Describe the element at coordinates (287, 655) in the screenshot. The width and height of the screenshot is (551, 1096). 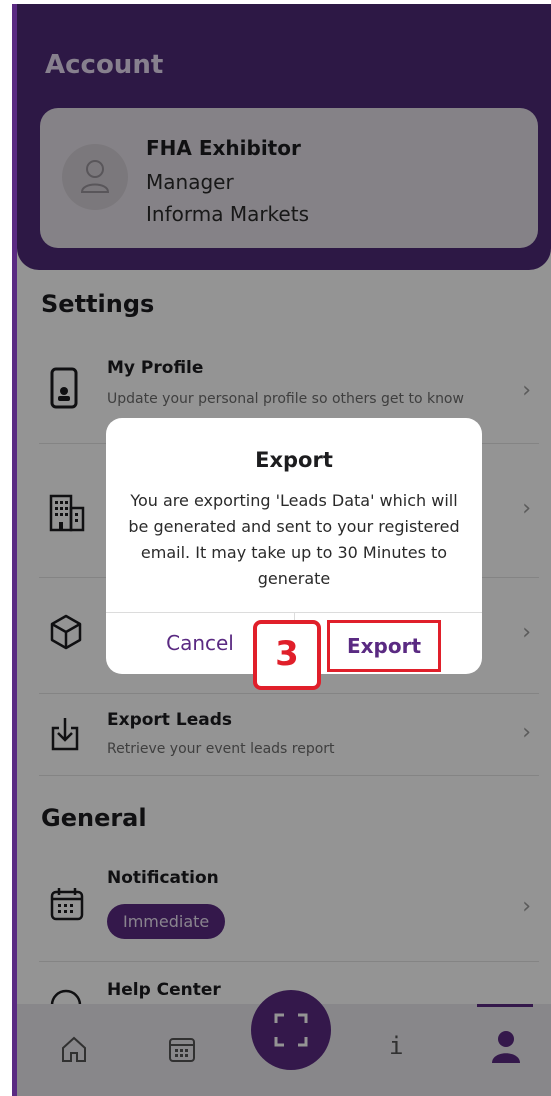
I see `step-number-badge: 3` at that location.